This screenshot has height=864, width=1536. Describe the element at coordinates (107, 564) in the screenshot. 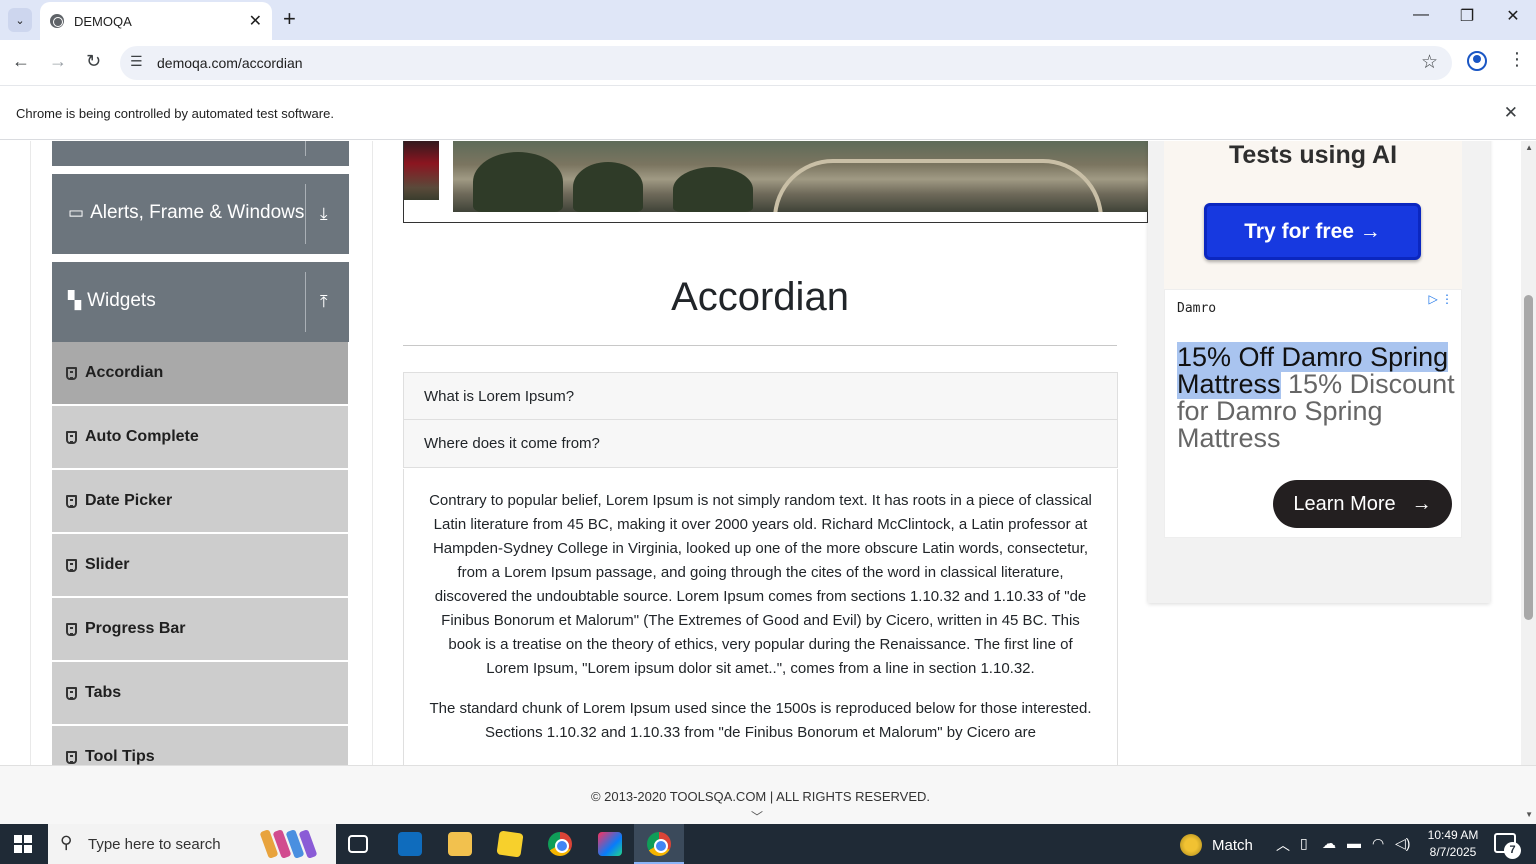

I see `sidebar-item-label: Slider` at that location.